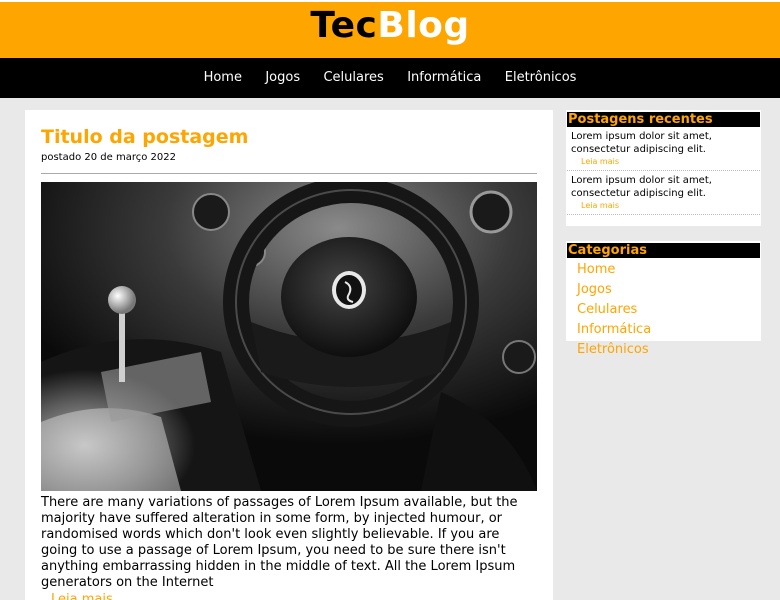 Image resolution: width=780 pixels, height=600 pixels. I want to click on recent-posts-title: Postagens recentes, so click(663, 119).